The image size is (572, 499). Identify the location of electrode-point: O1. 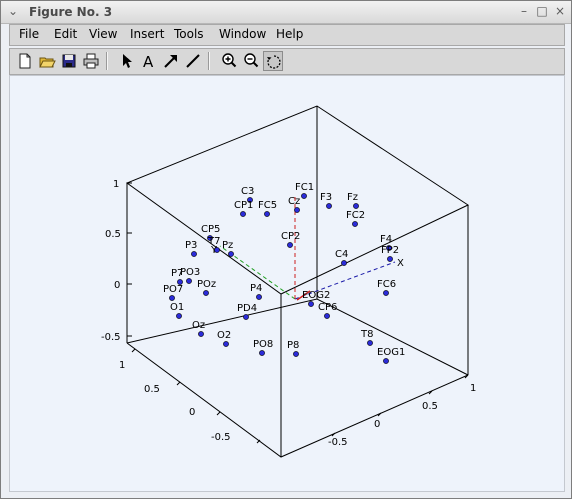
(177, 310).